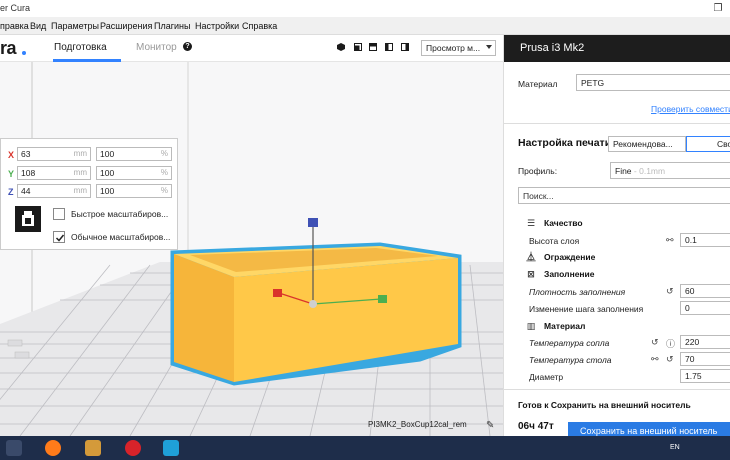 The height and width of the screenshot is (460, 730). I want to click on quality-icon: ☰, so click(531, 223).